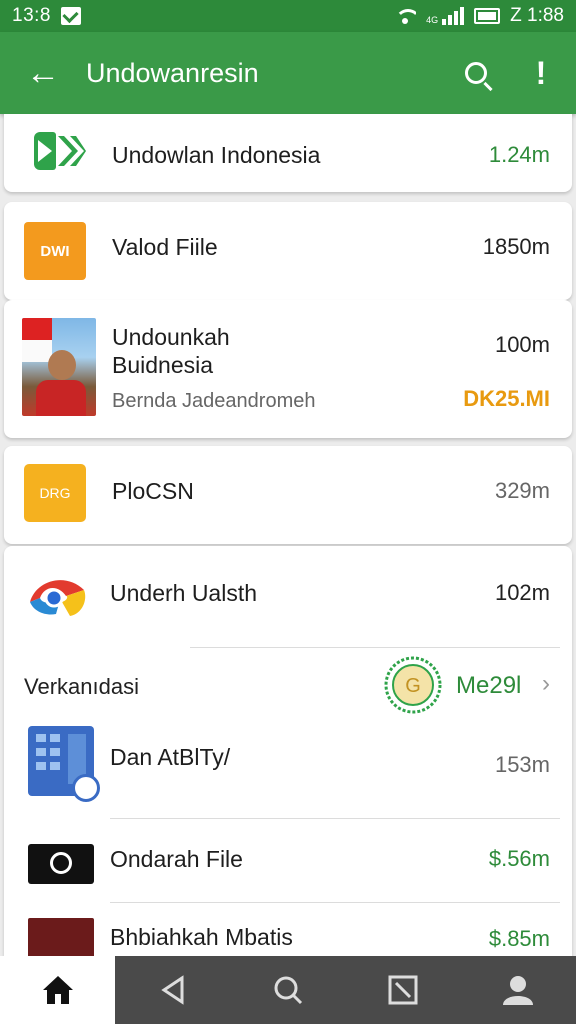 Image resolution: width=576 pixels, height=1024 pixels. Describe the element at coordinates (488, 686) in the screenshot. I see `section-link: Me29l` at that location.